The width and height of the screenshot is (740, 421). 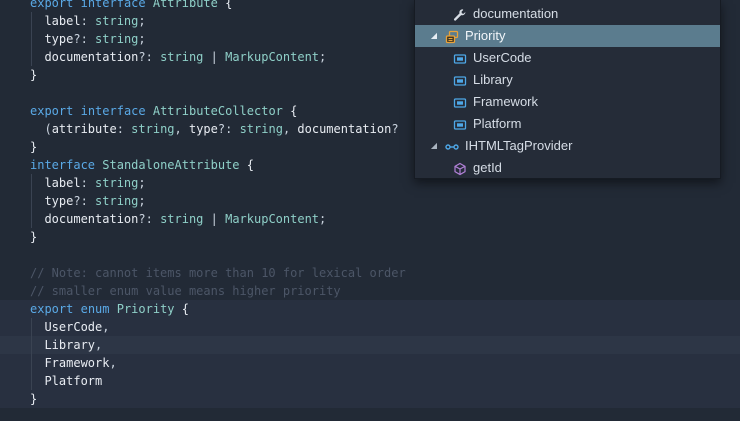 I want to click on code-line, so click(x=370, y=255).